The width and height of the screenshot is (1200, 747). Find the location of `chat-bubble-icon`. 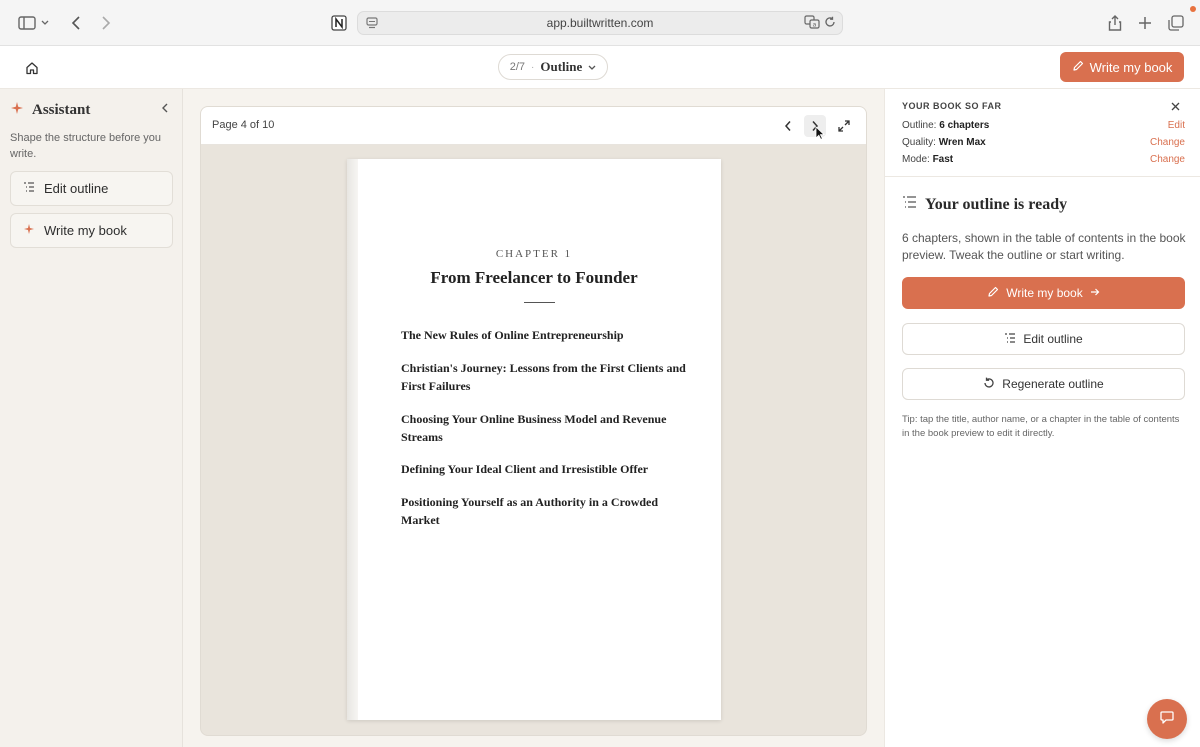

chat-bubble-icon is located at coordinates (1167, 719).